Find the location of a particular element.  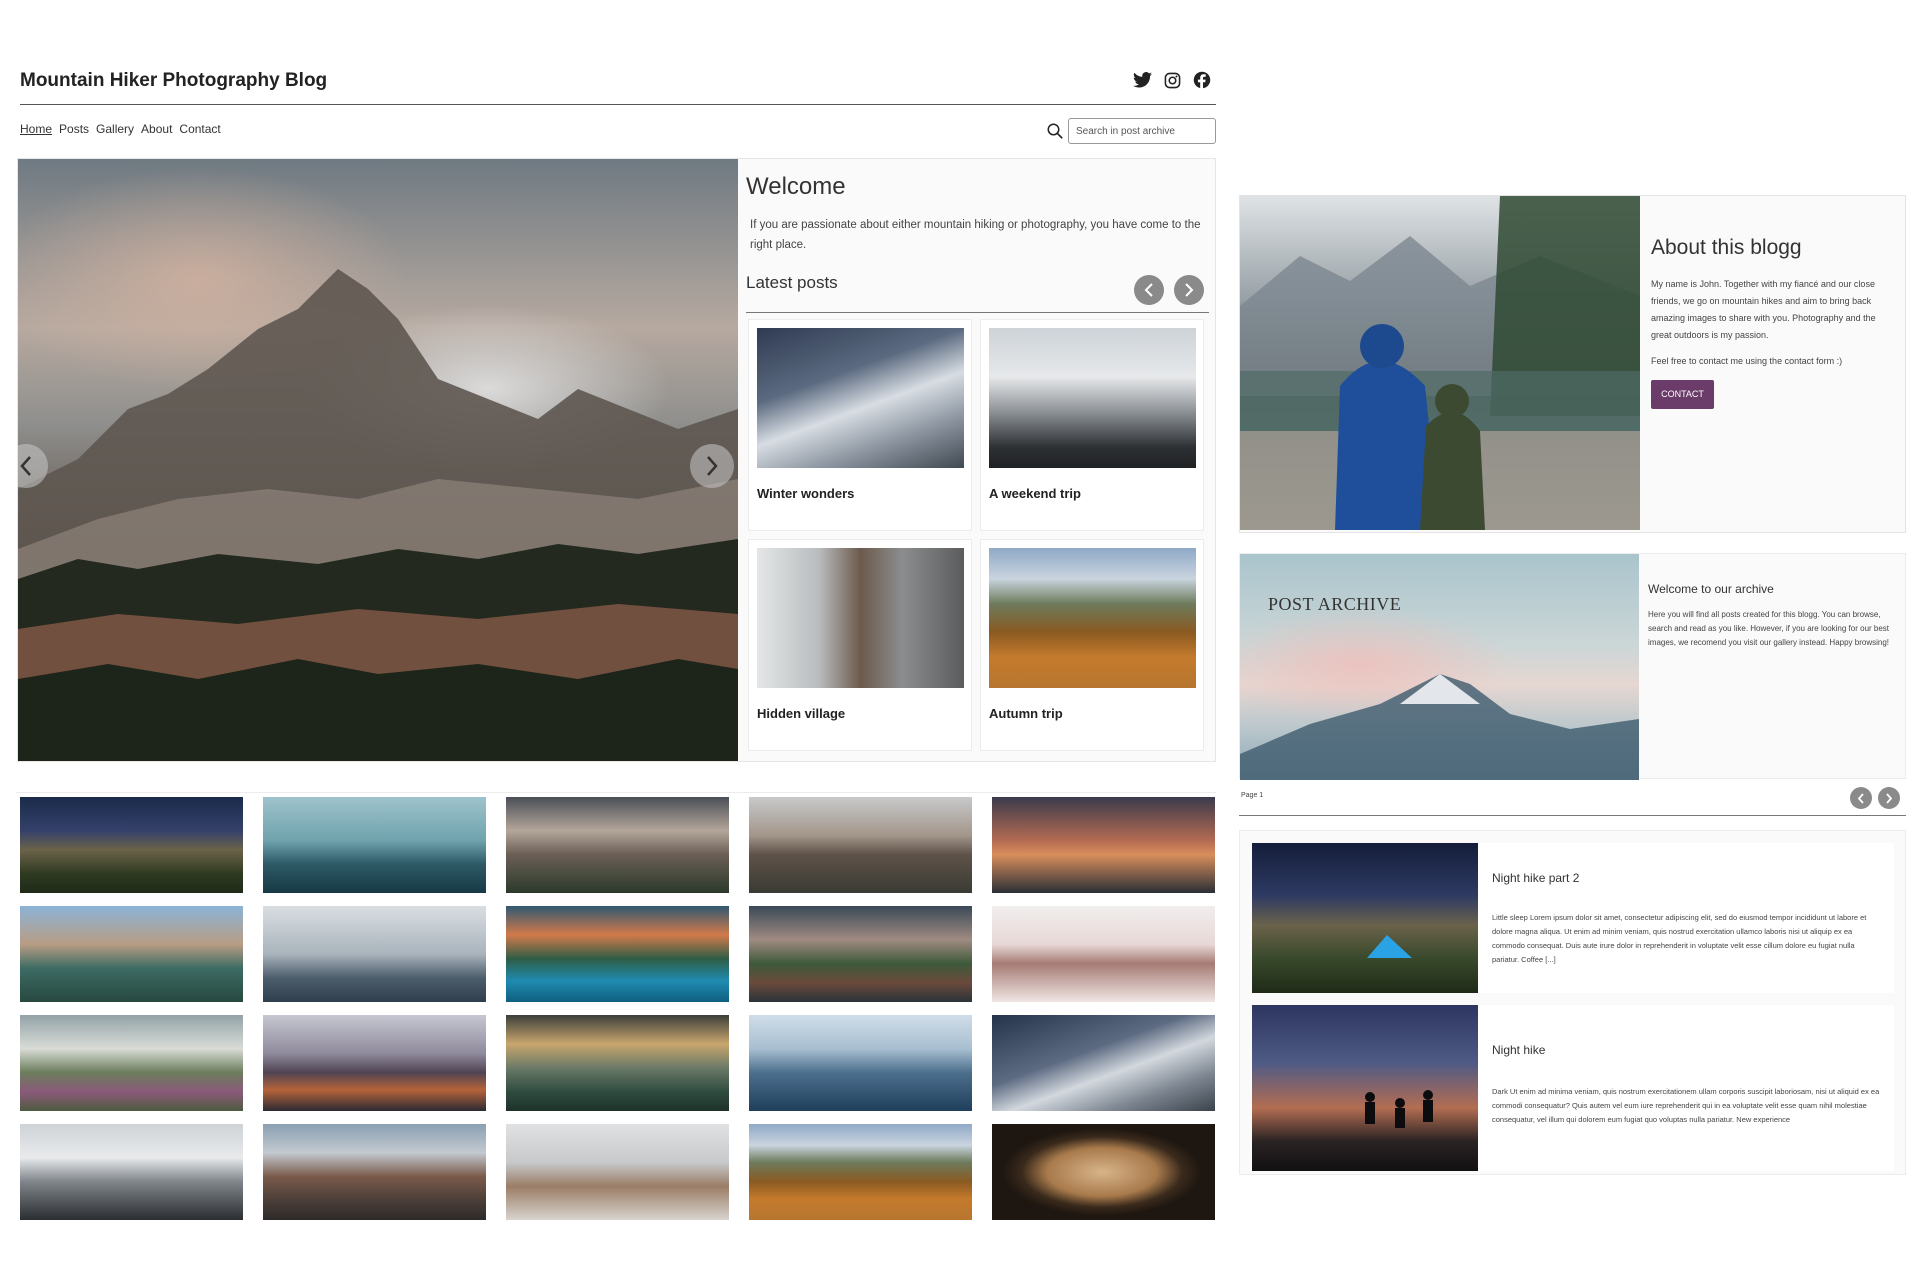

nav-contact: Contact is located at coordinates (199, 129).